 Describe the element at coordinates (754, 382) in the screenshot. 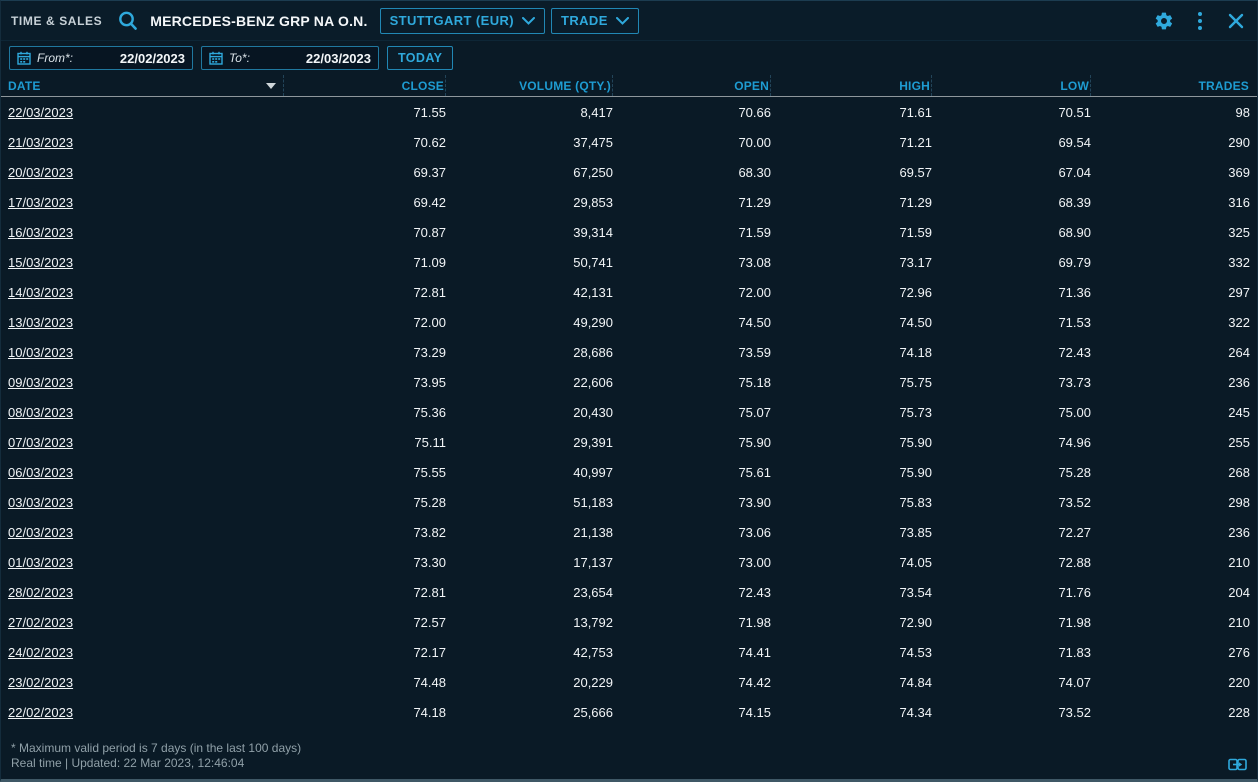

I see `cell-open: 75.18` at that location.